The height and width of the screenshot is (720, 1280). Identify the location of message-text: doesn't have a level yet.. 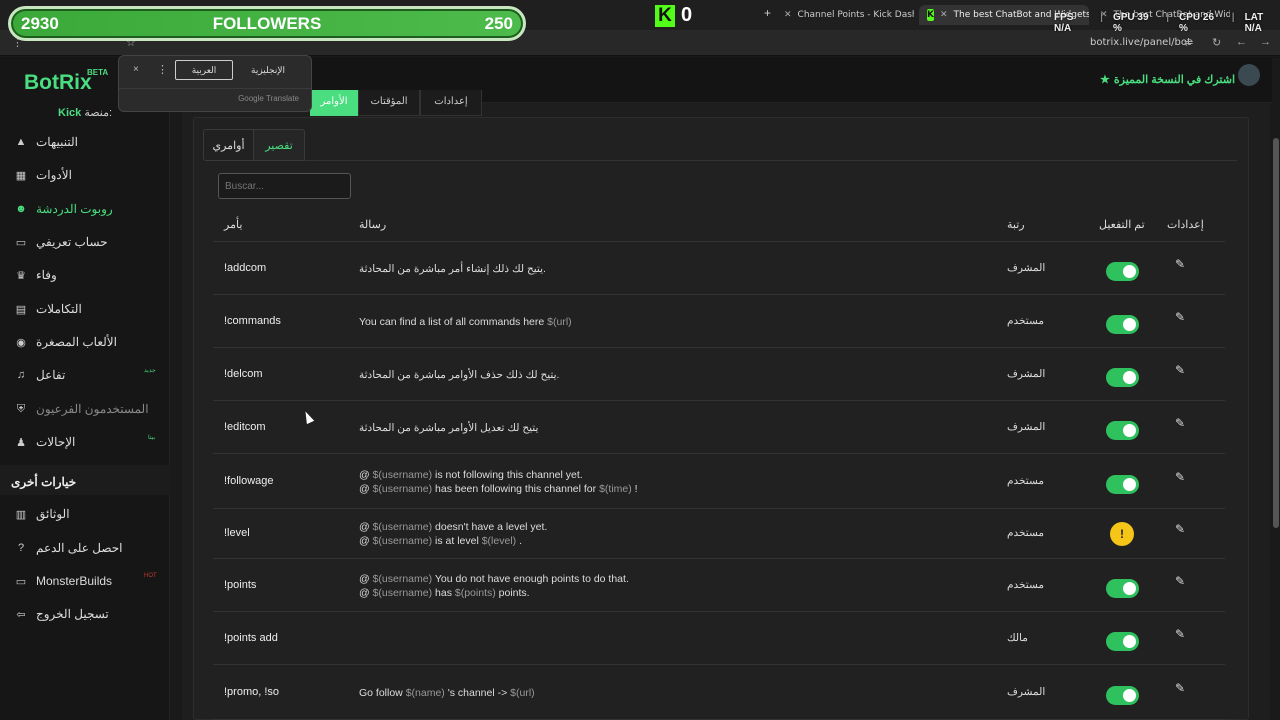
(490, 527).